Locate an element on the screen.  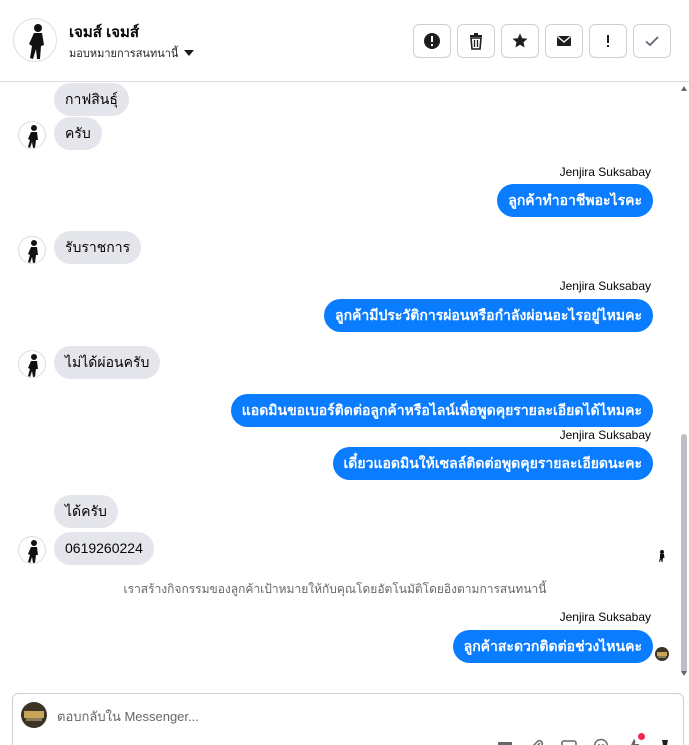
like-icon is located at coordinates (635, 739).